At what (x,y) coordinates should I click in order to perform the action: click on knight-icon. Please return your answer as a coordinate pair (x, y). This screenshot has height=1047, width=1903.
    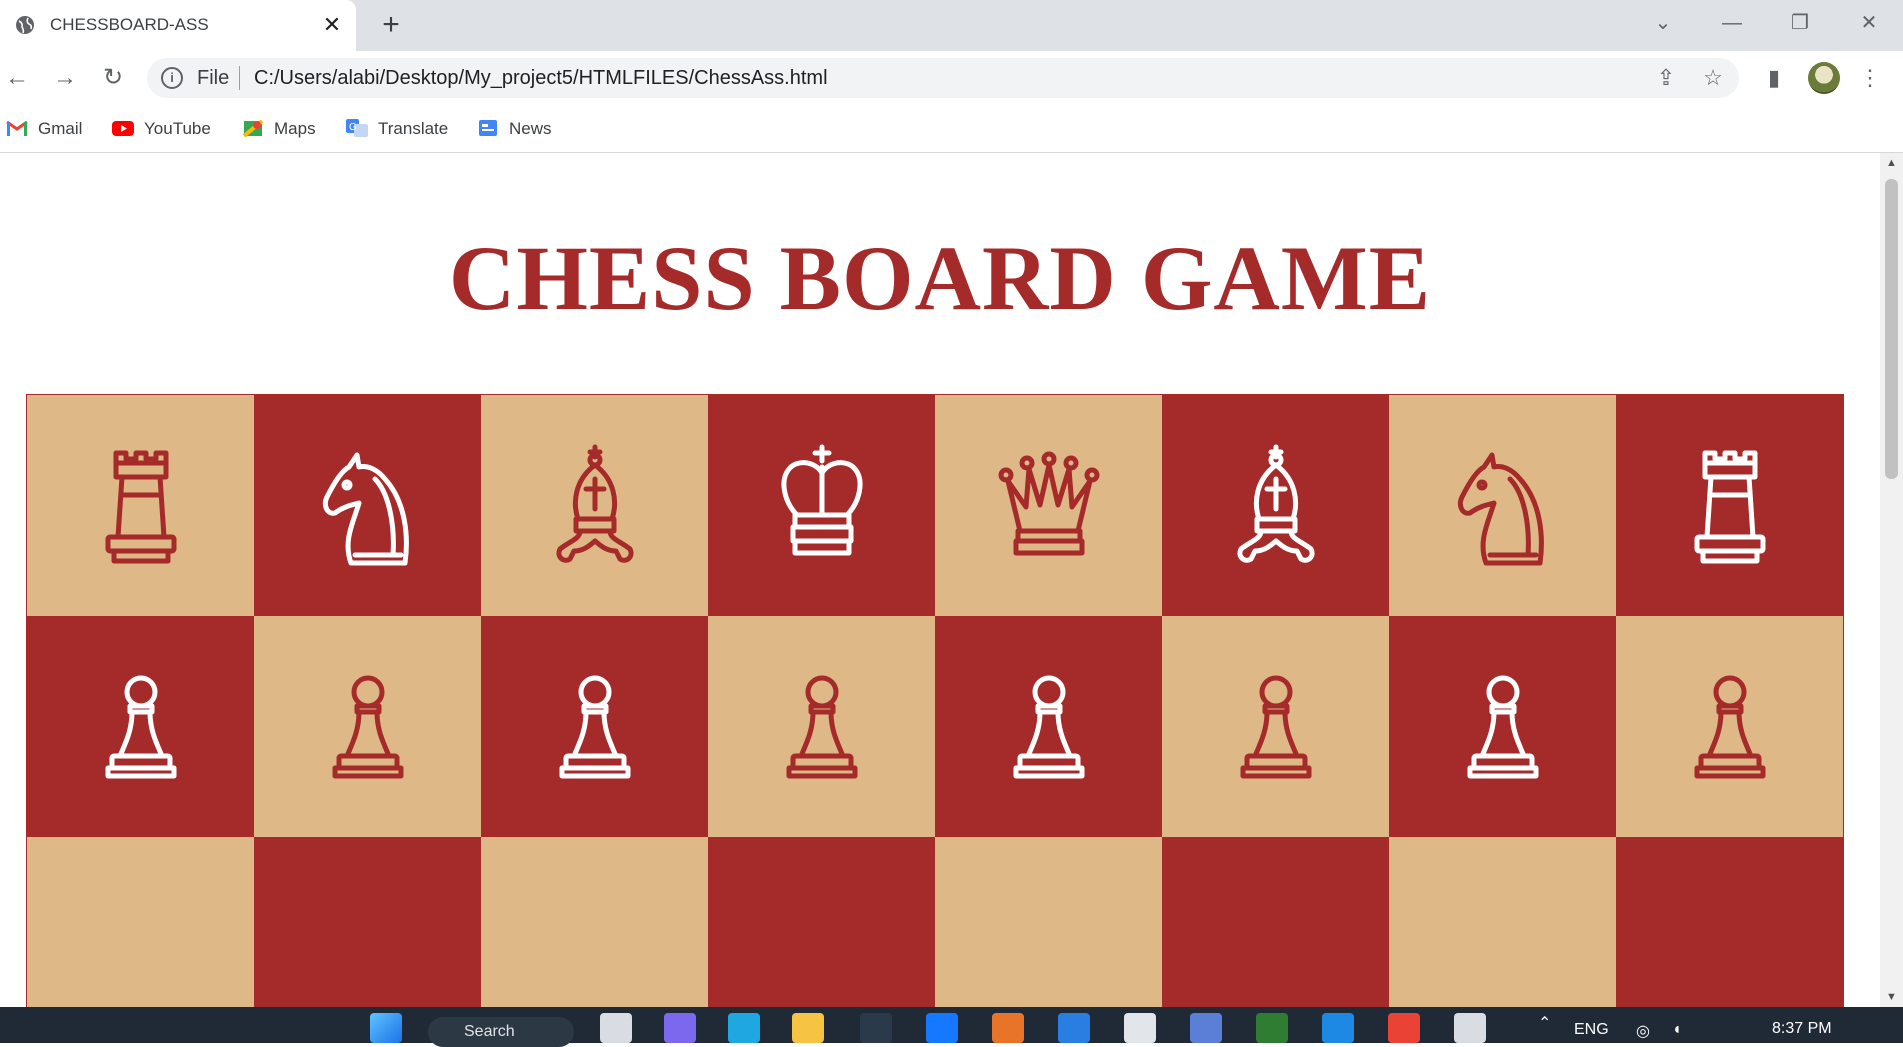
    Looking at the image, I should click on (365, 508).